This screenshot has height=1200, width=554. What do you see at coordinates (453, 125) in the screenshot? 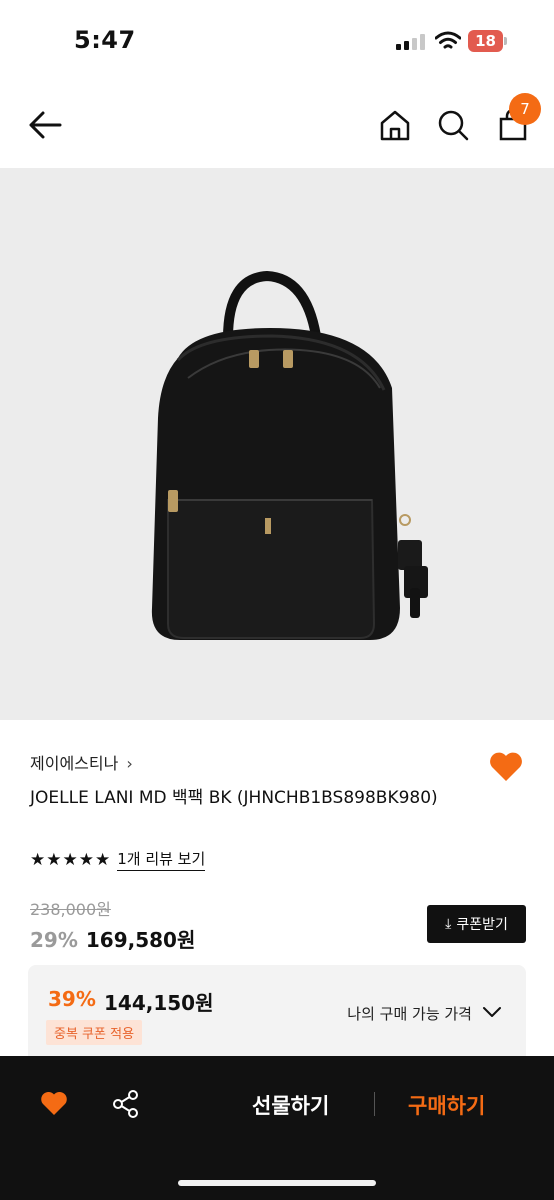
I see `search-icon` at bounding box center [453, 125].